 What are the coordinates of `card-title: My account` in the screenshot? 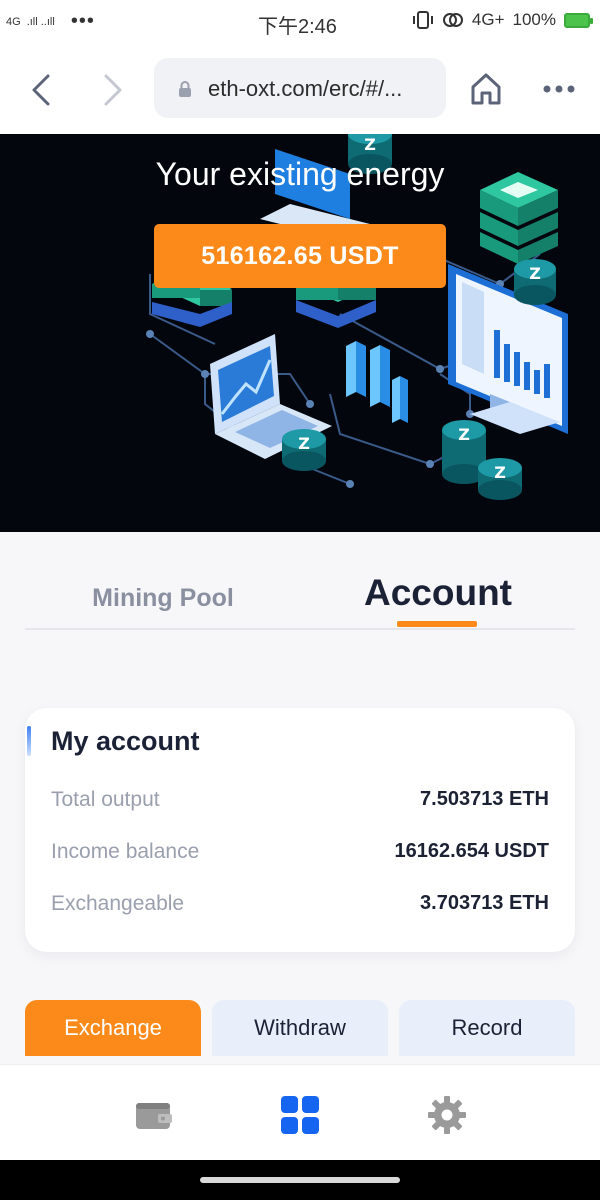 It's located at (125, 741).